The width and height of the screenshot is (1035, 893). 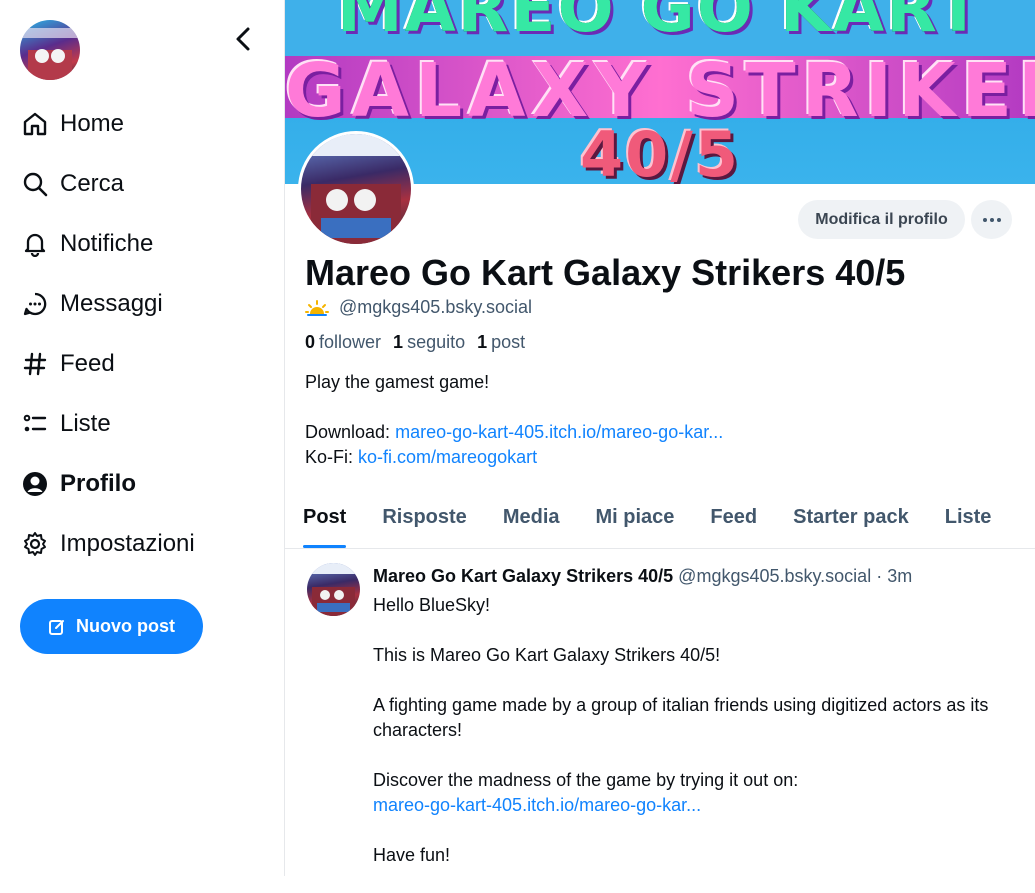 What do you see at coordinates (605, 272) in the screenshot?
I see `profile-display-name: Mareo Go Kart Galaxy Strikers 40/5` at bounding box center [605, 272].